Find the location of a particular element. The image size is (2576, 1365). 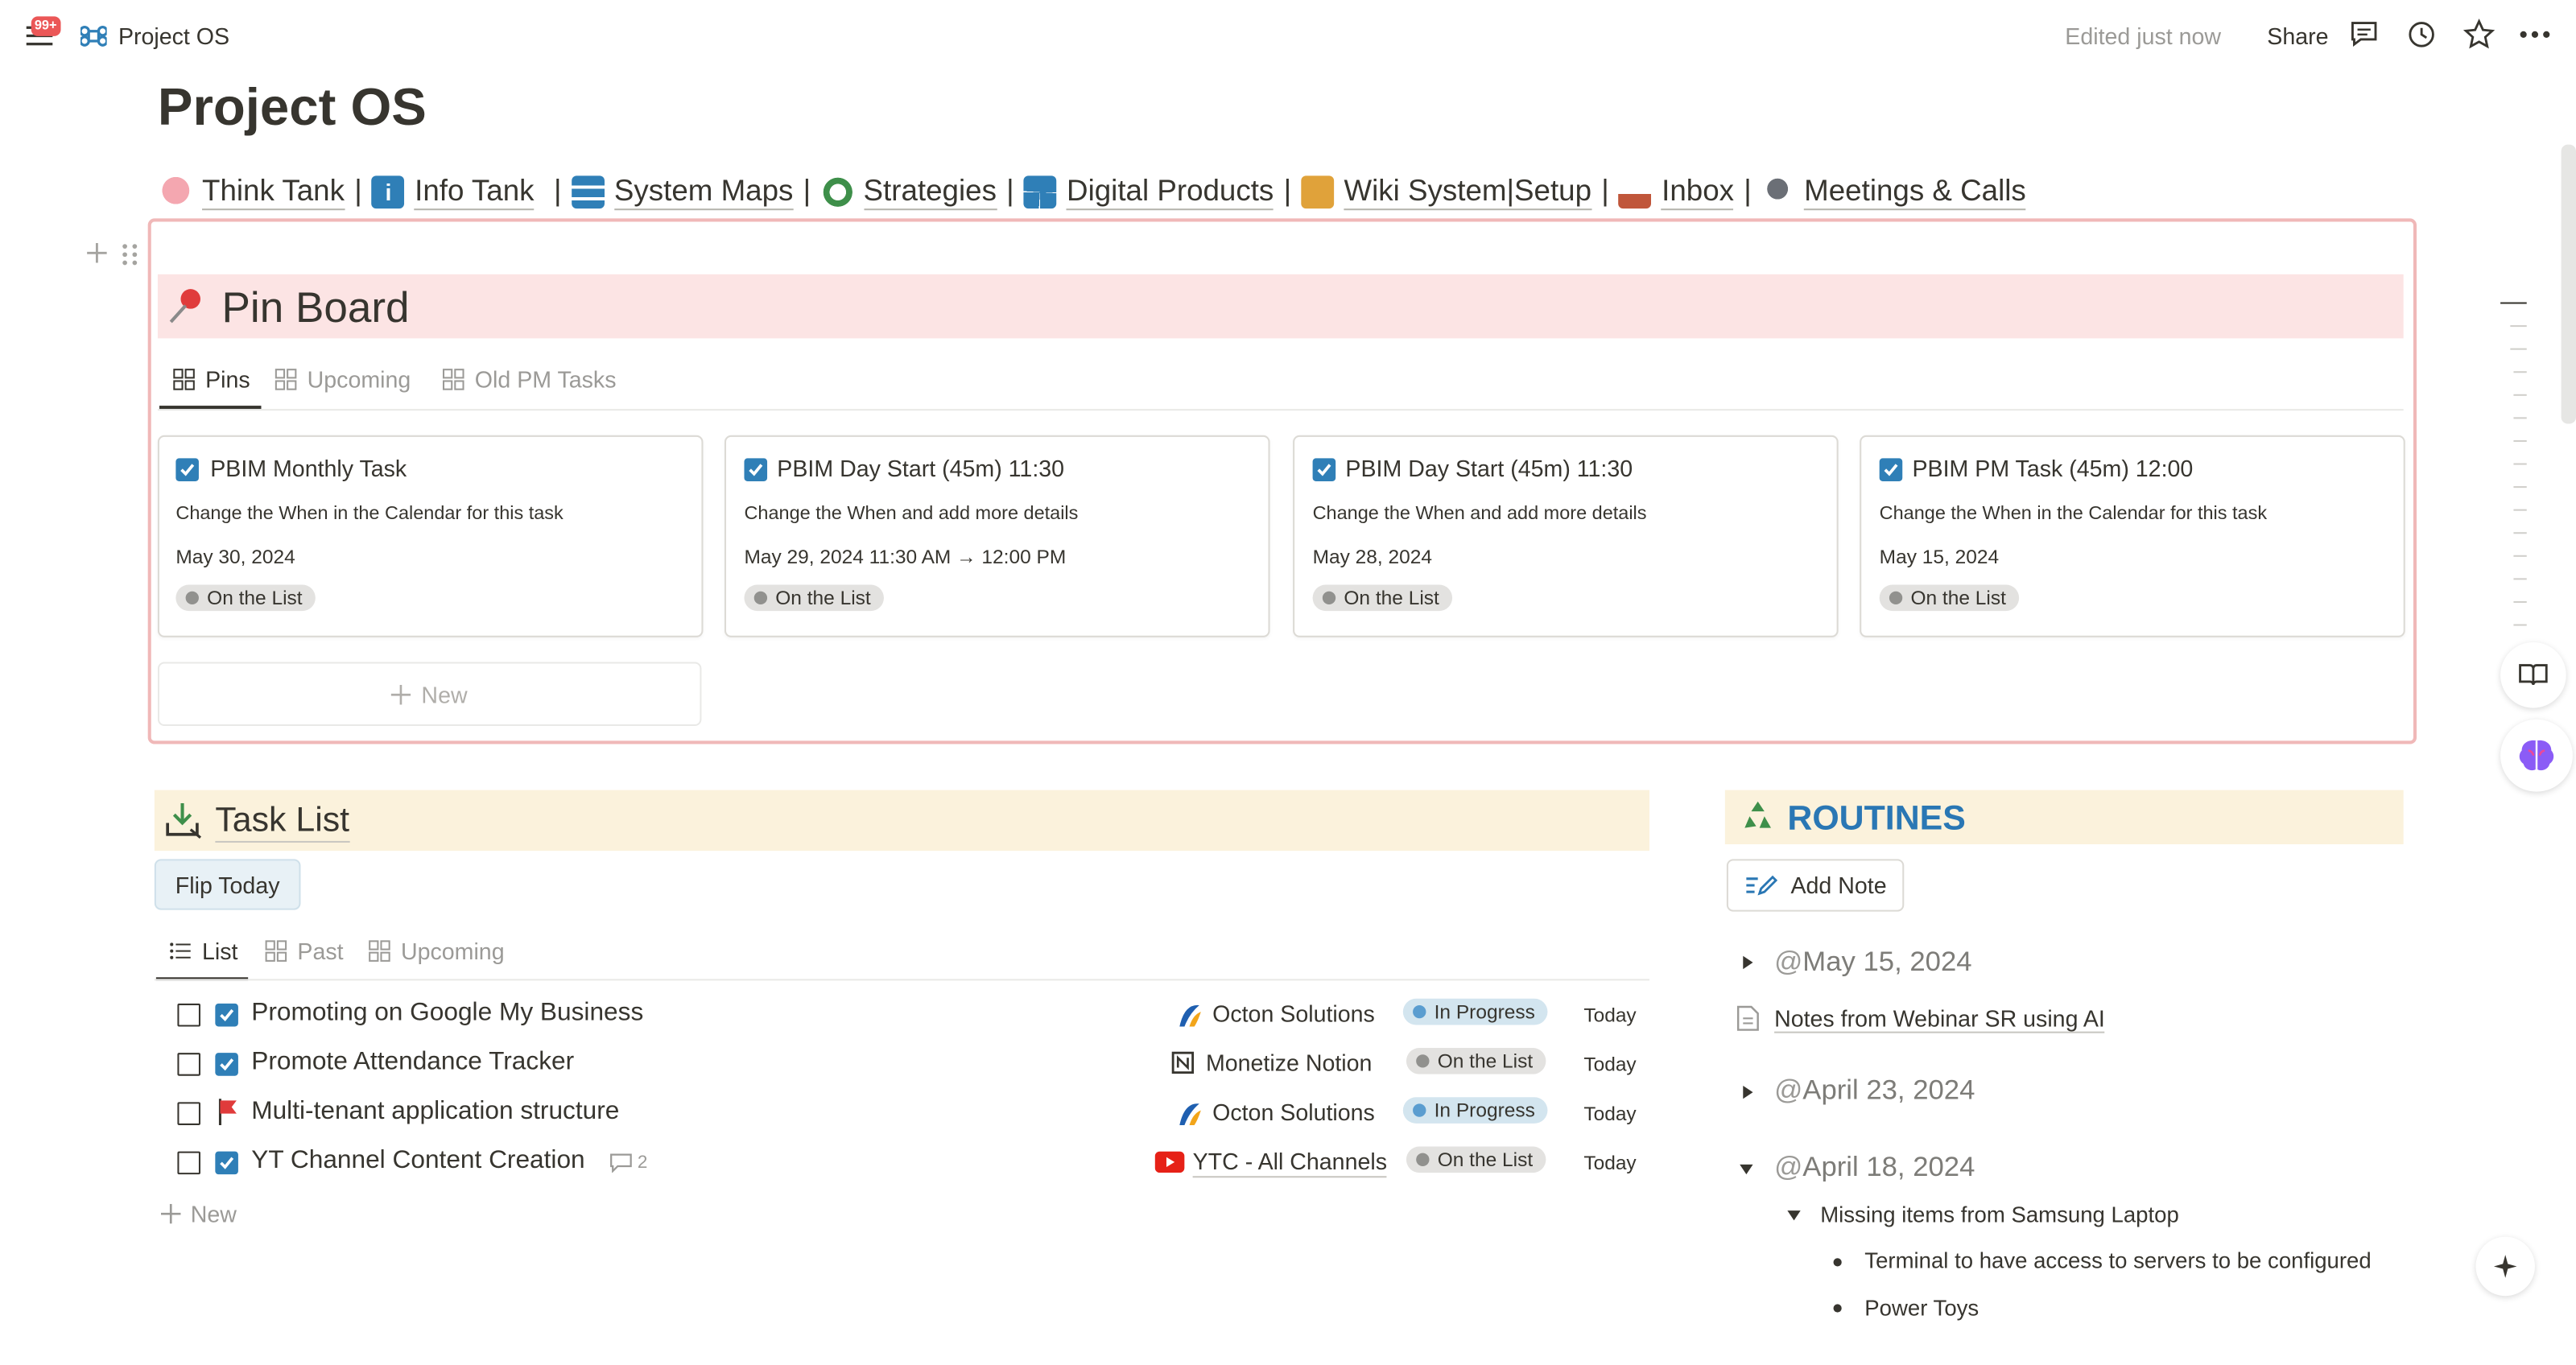

nav-link-digital-products: Digital Products is located at coordinates (1170, 192).